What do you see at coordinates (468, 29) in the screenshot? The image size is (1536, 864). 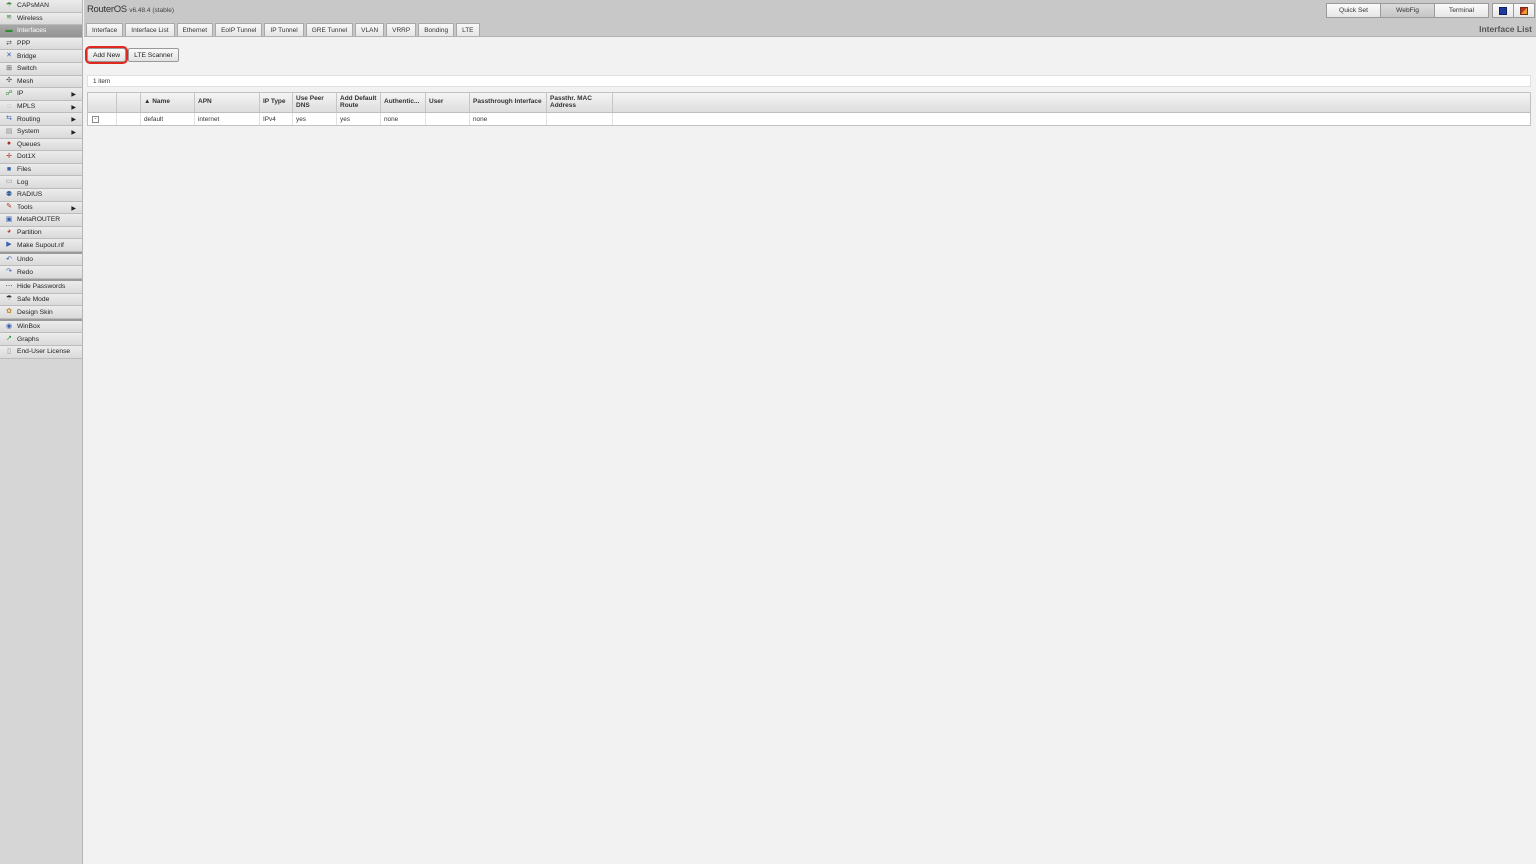 I see `tab-lte: LTE` at bounding box center [468, 29].